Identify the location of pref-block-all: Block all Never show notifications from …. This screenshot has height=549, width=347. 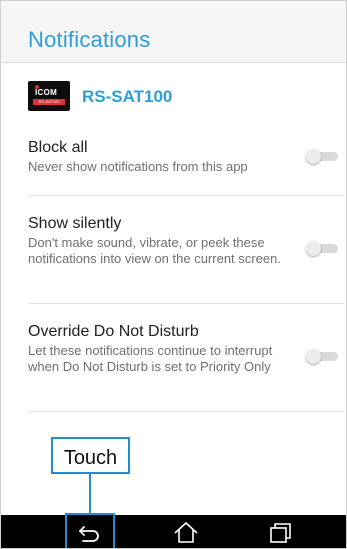
(187, 157).